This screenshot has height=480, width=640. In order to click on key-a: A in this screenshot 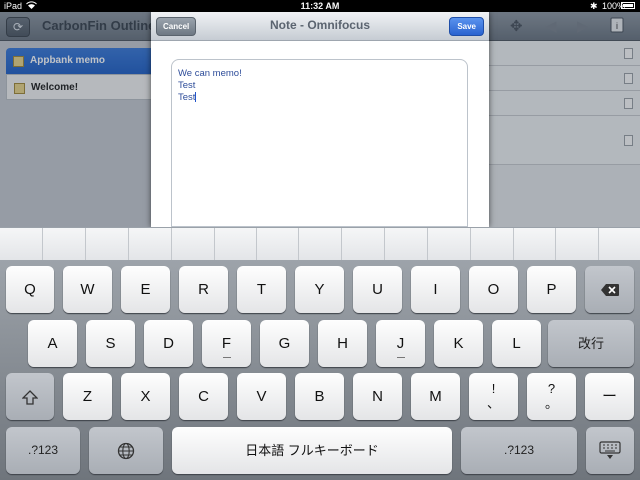, I will do `click(52, 343)`.